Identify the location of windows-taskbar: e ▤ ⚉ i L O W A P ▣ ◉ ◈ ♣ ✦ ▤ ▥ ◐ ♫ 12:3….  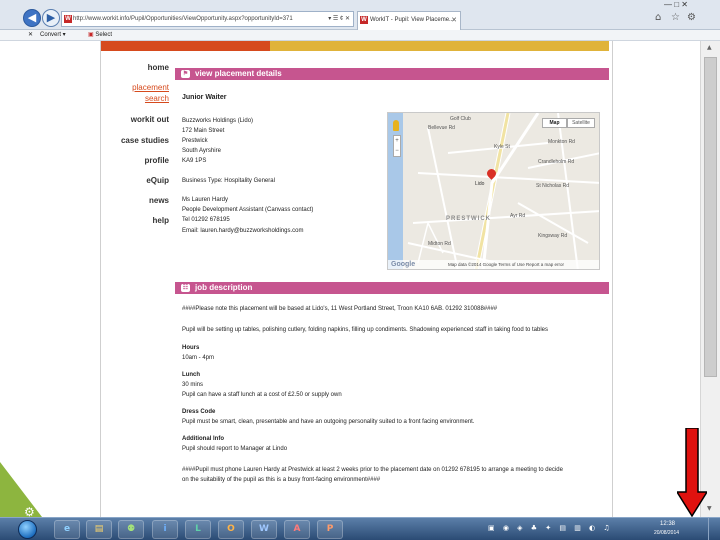
(360, 528).